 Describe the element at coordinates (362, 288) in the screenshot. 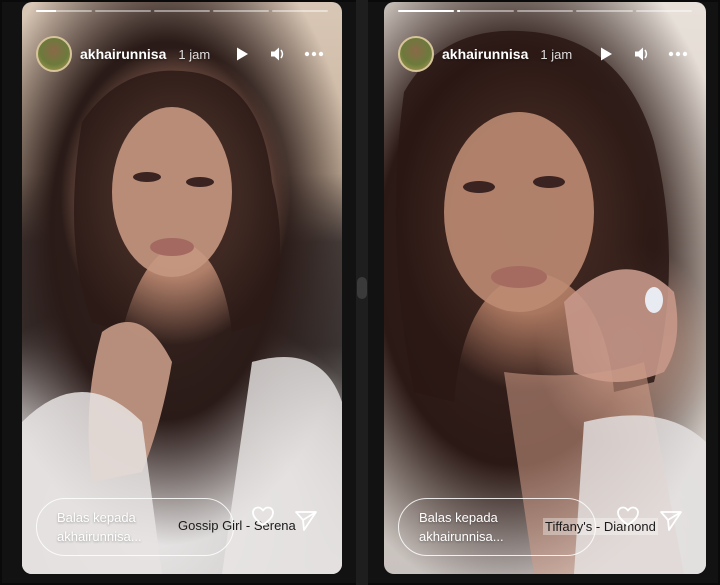

I see `divider-handle` at that location.